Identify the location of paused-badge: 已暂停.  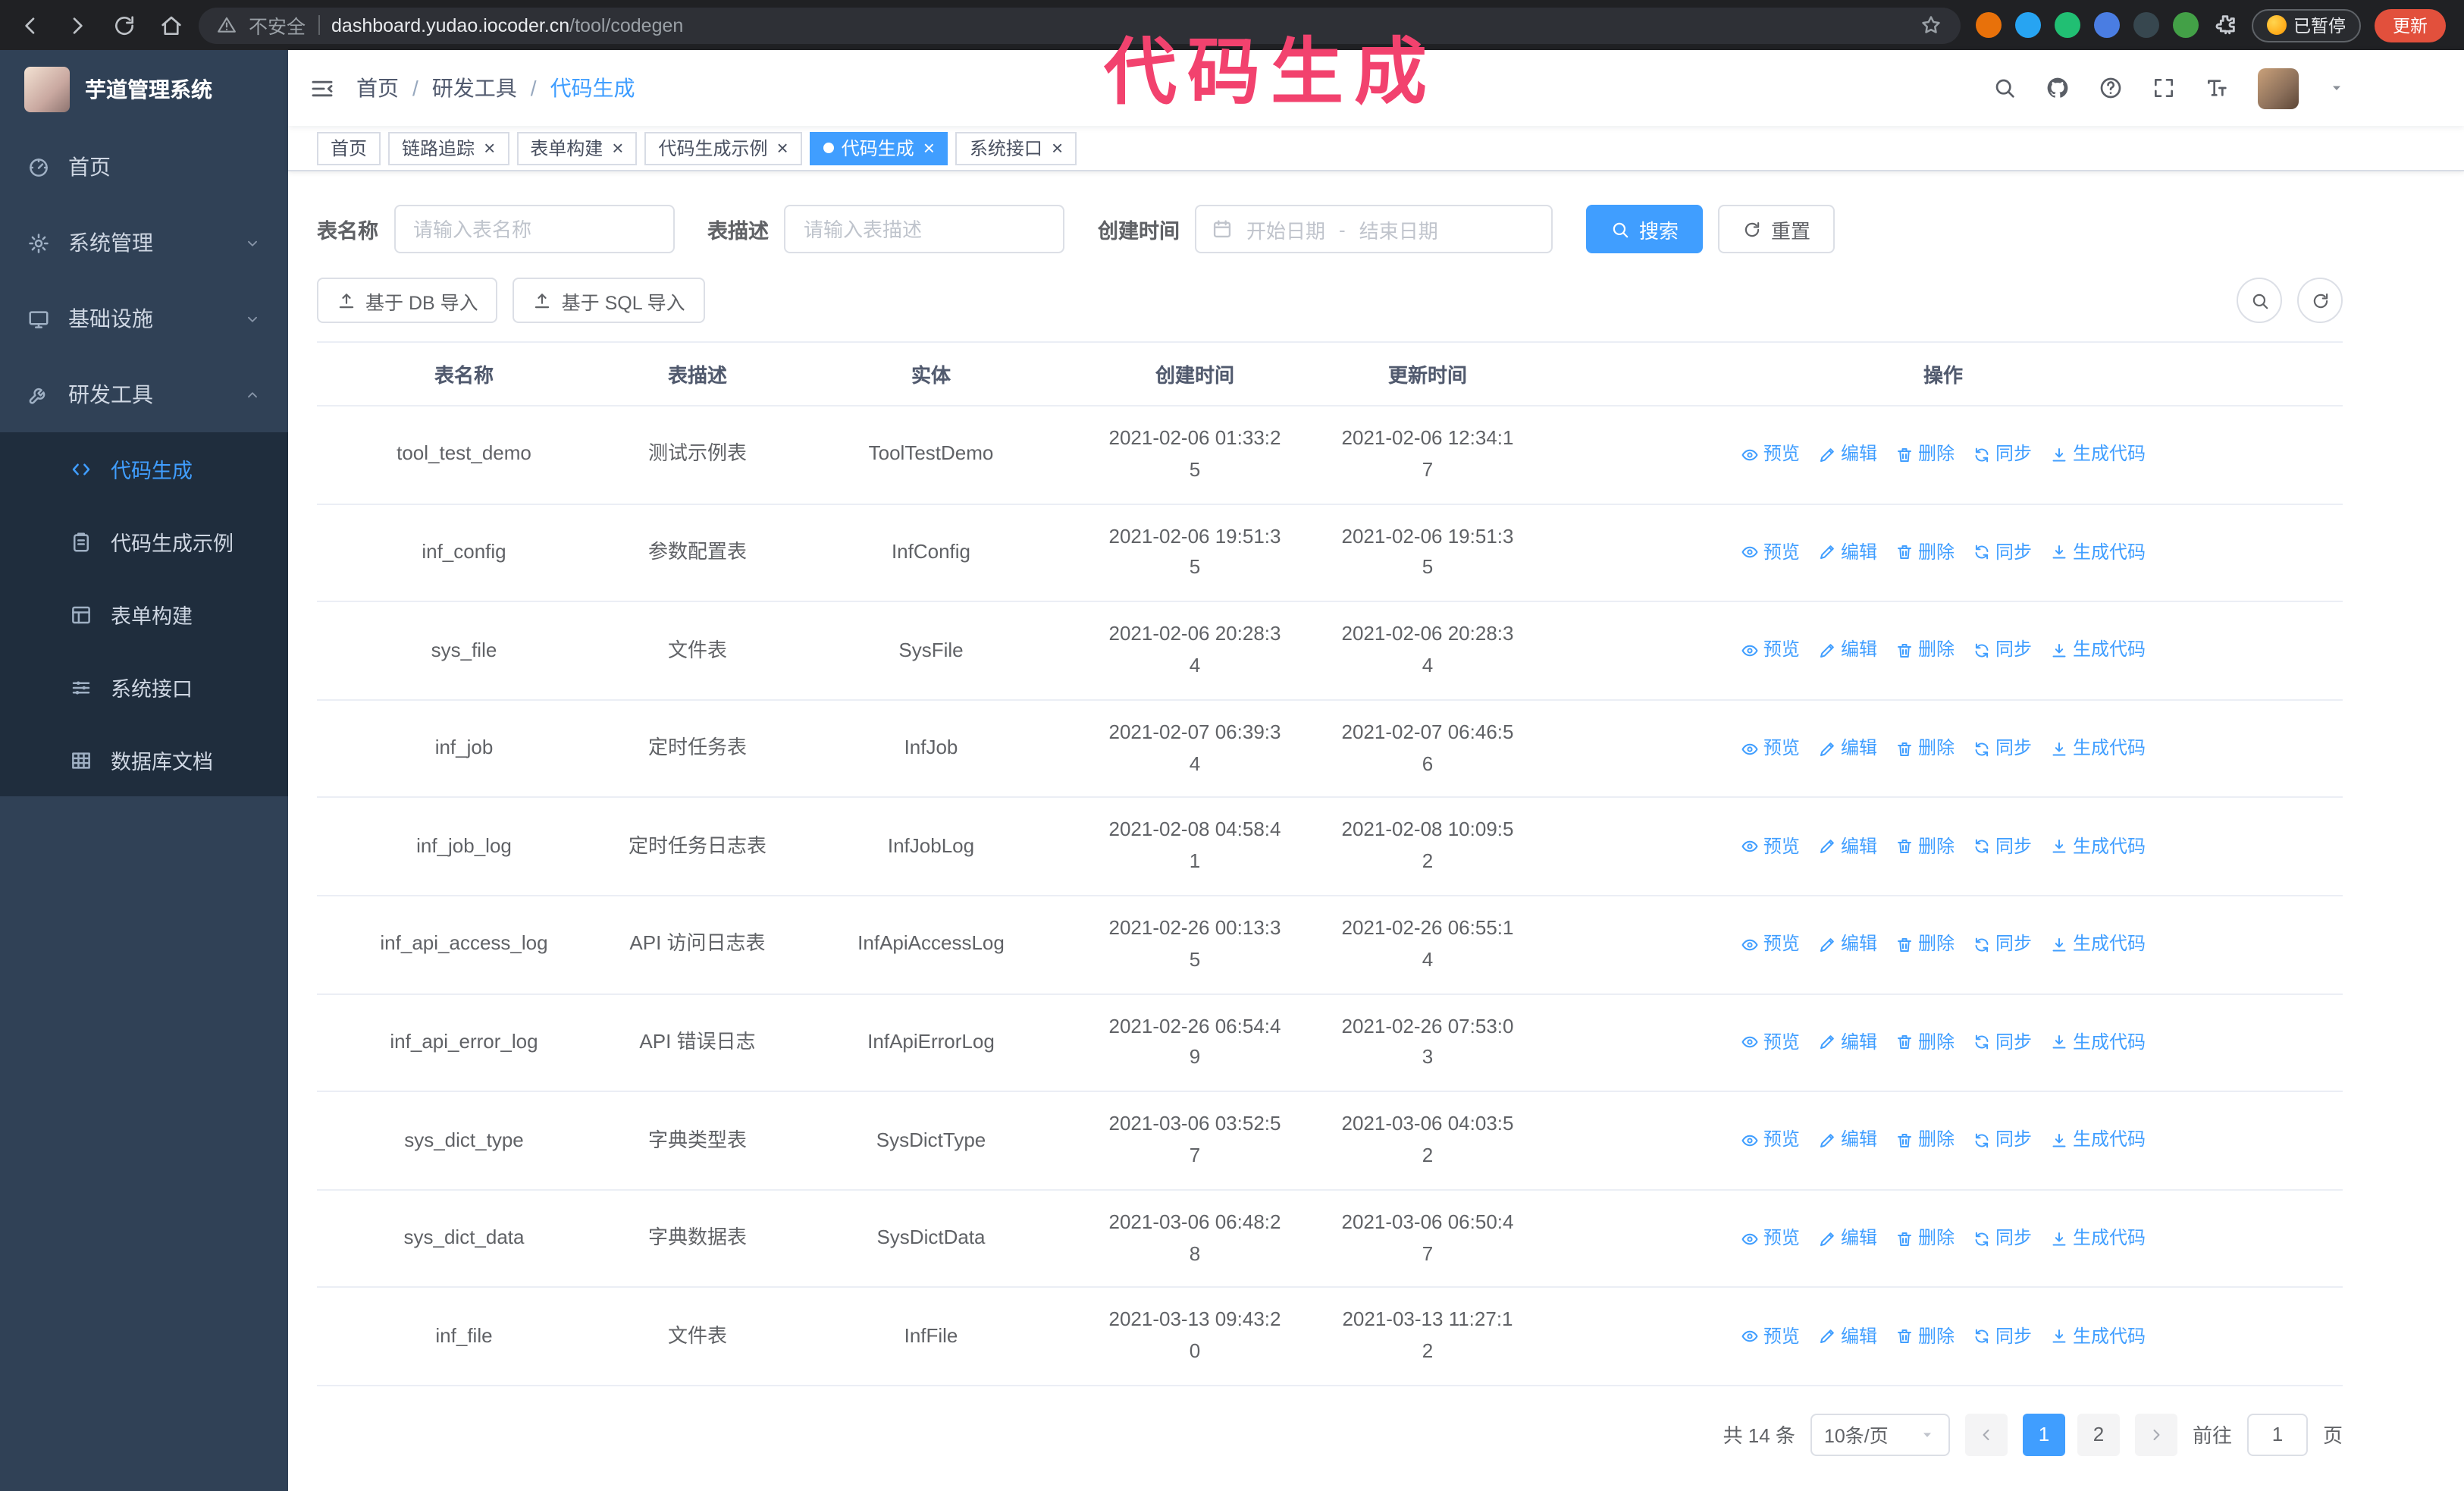
(2306, 25).